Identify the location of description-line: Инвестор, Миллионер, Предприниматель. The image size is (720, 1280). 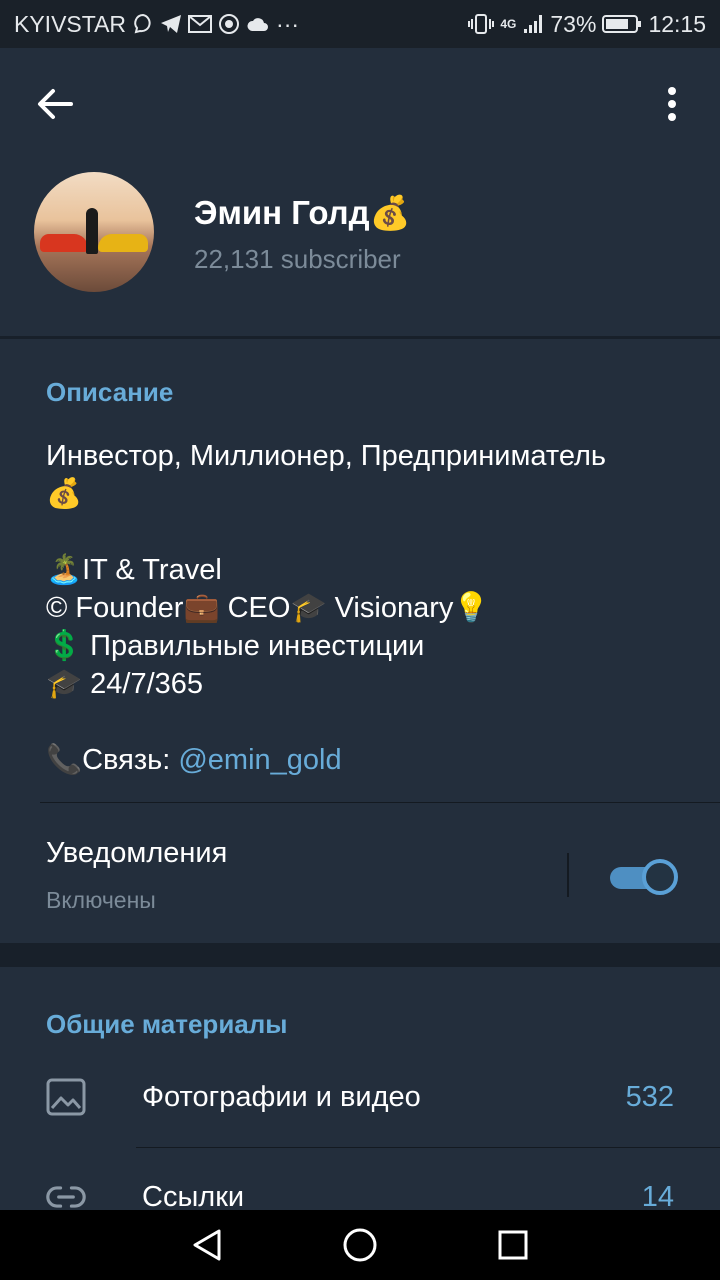
(326, 456).